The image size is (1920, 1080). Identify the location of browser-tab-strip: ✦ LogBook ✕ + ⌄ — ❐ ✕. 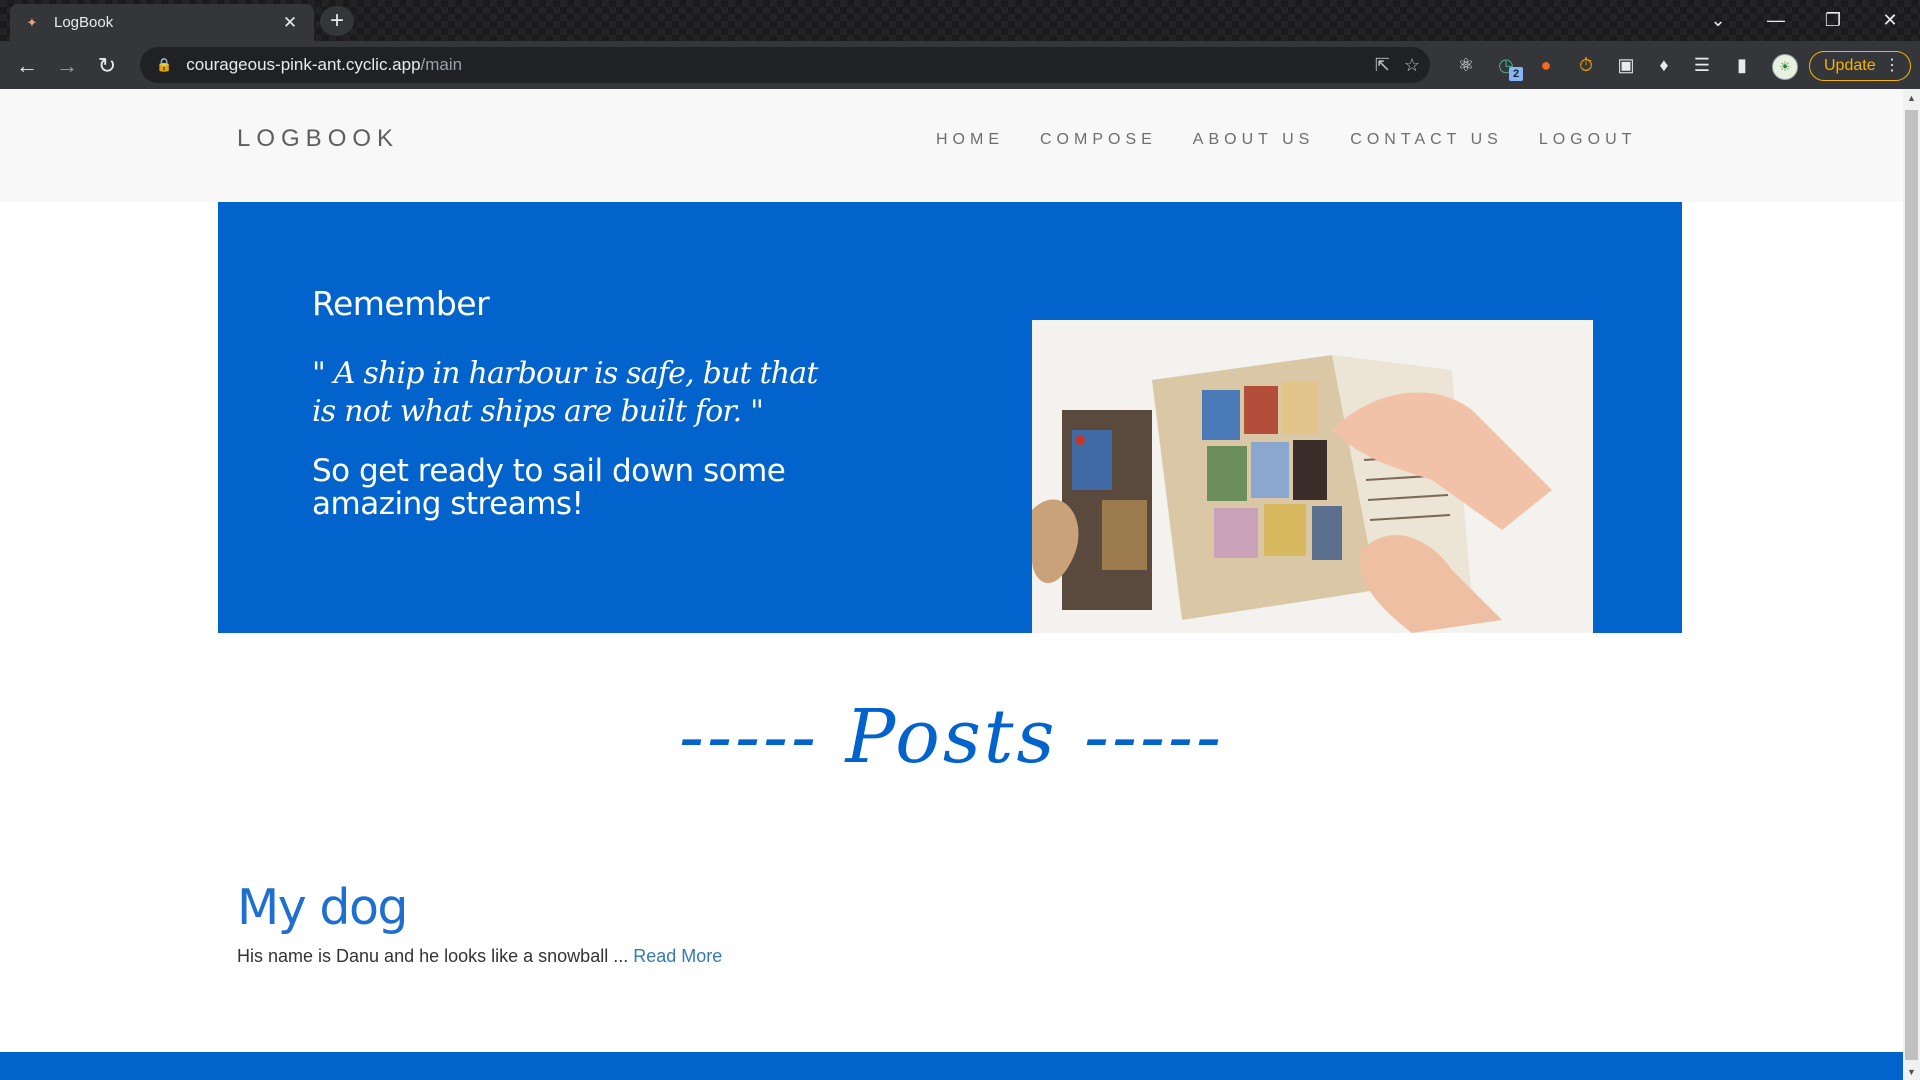
(960, 20).